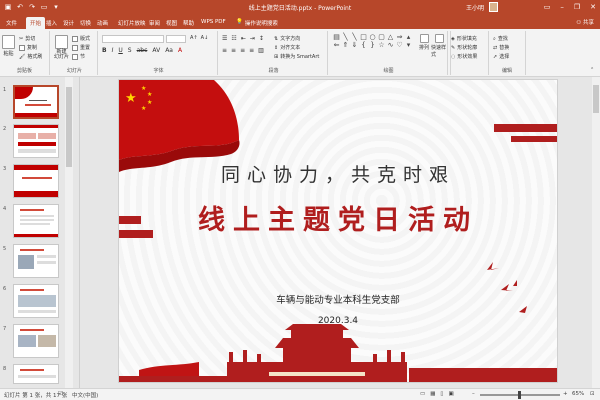 The height and width of the screenshot is (400, 600). What do you see at coordinates (390, 45) in the screenshot?
I see `curve-shape-icon: ∿` at bounding box center [390, 45].